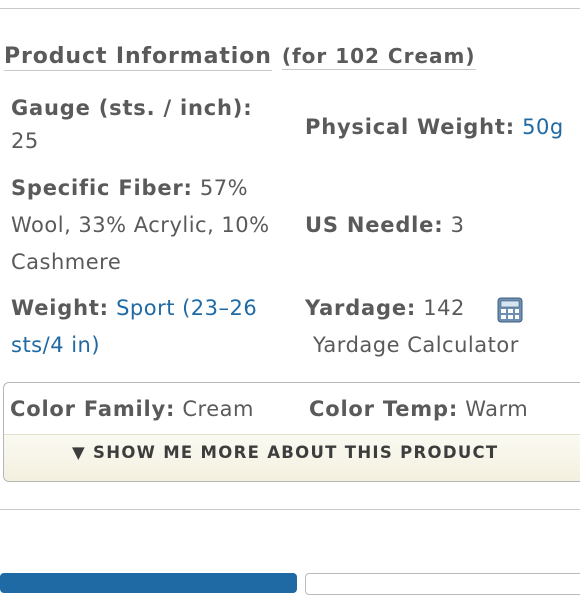 The height and width of the screenshot is (595, 580). What do you see at coordinates (442, 584) in the screenshot?
I see `secondary-button` at bounding box center [442, 584].